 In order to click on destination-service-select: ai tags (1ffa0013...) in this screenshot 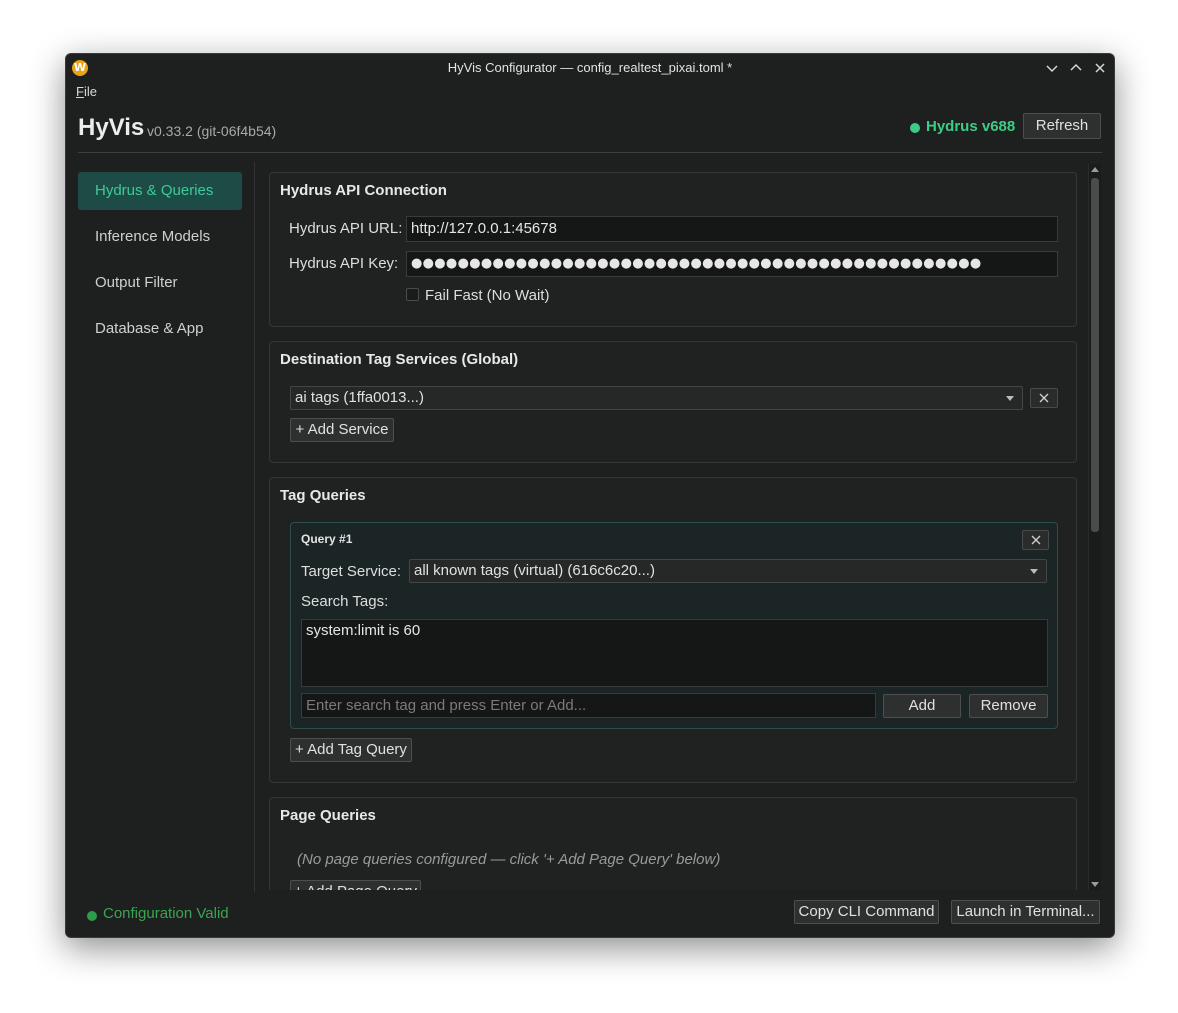, I will do `click(656, 398)`.